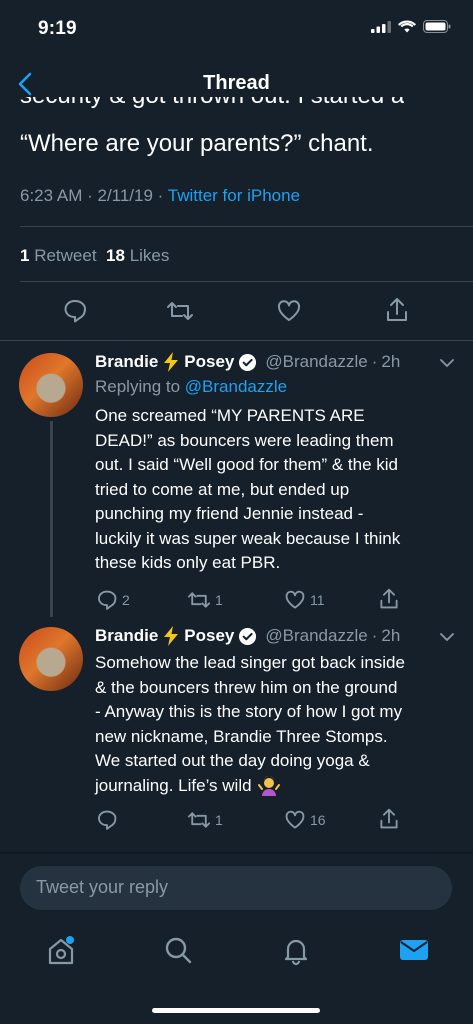 The height and width of the screenshot is (1024, 473). I want to click on like-count: 18, so click(115, 255).